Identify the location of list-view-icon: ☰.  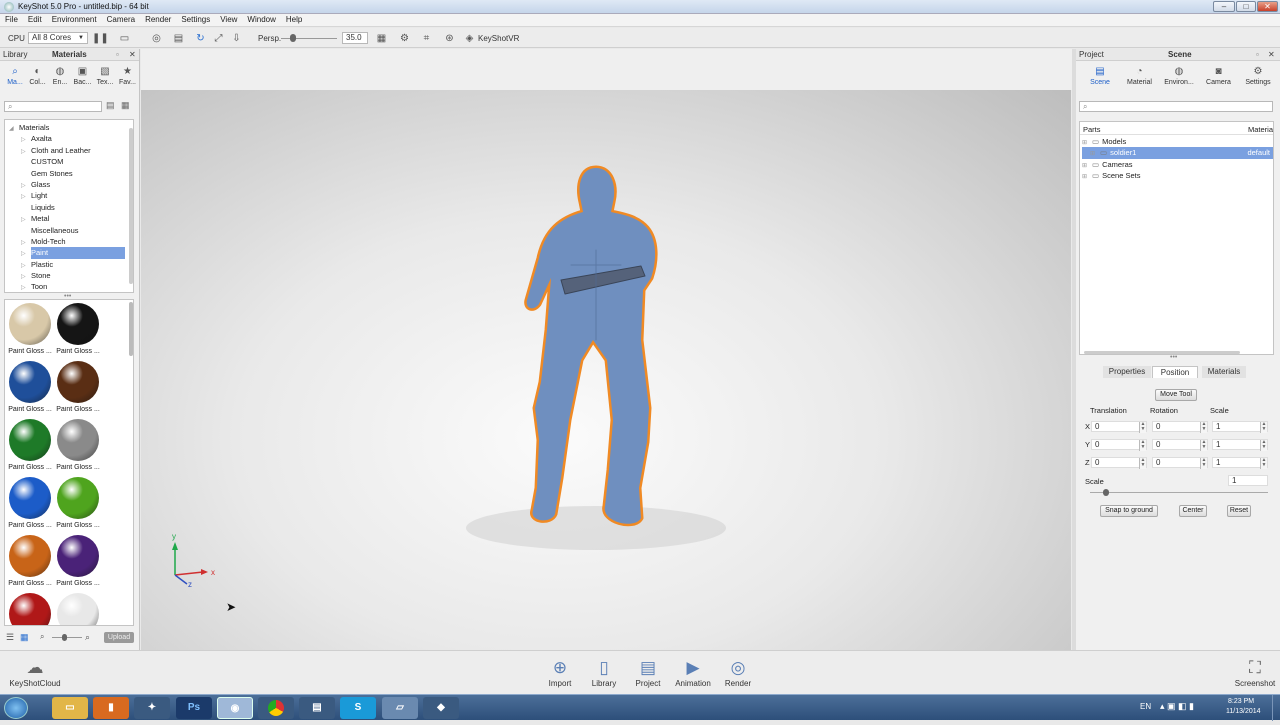
(10, 637).